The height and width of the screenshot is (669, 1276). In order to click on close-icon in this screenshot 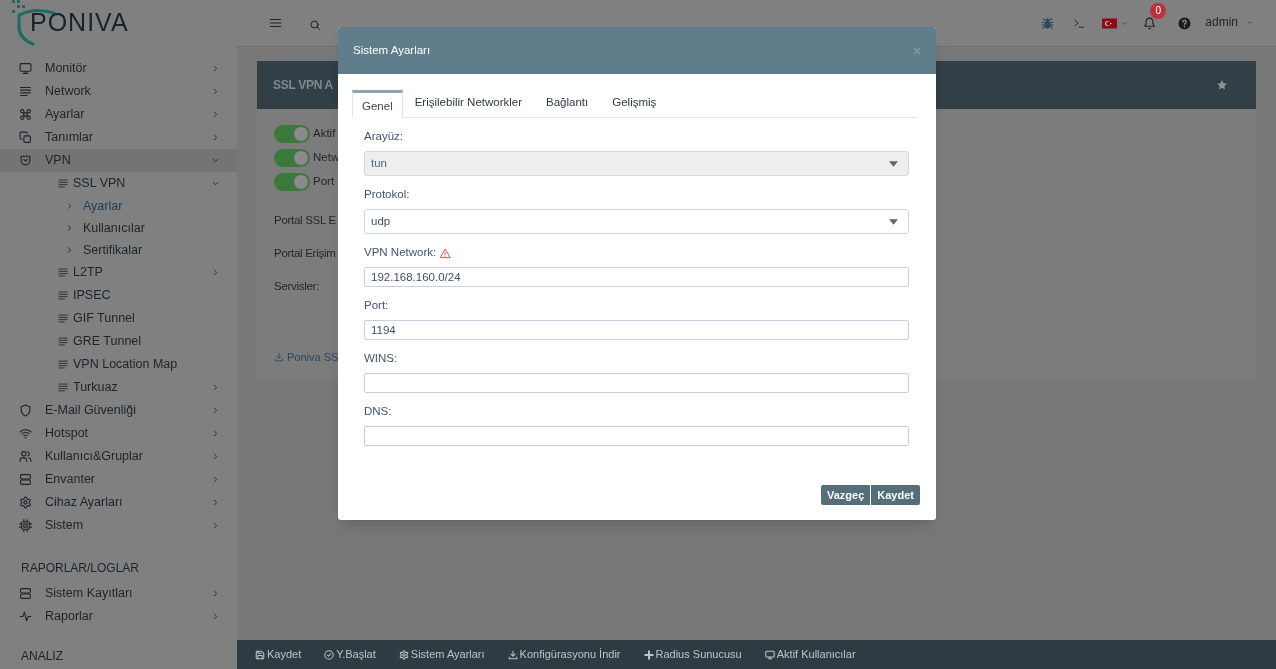, I will do `click(917, 50)`.